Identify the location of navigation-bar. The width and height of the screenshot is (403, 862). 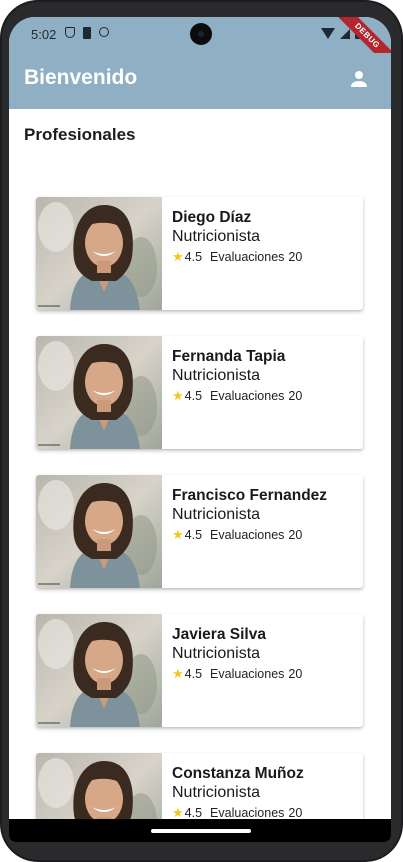
(200, 830).